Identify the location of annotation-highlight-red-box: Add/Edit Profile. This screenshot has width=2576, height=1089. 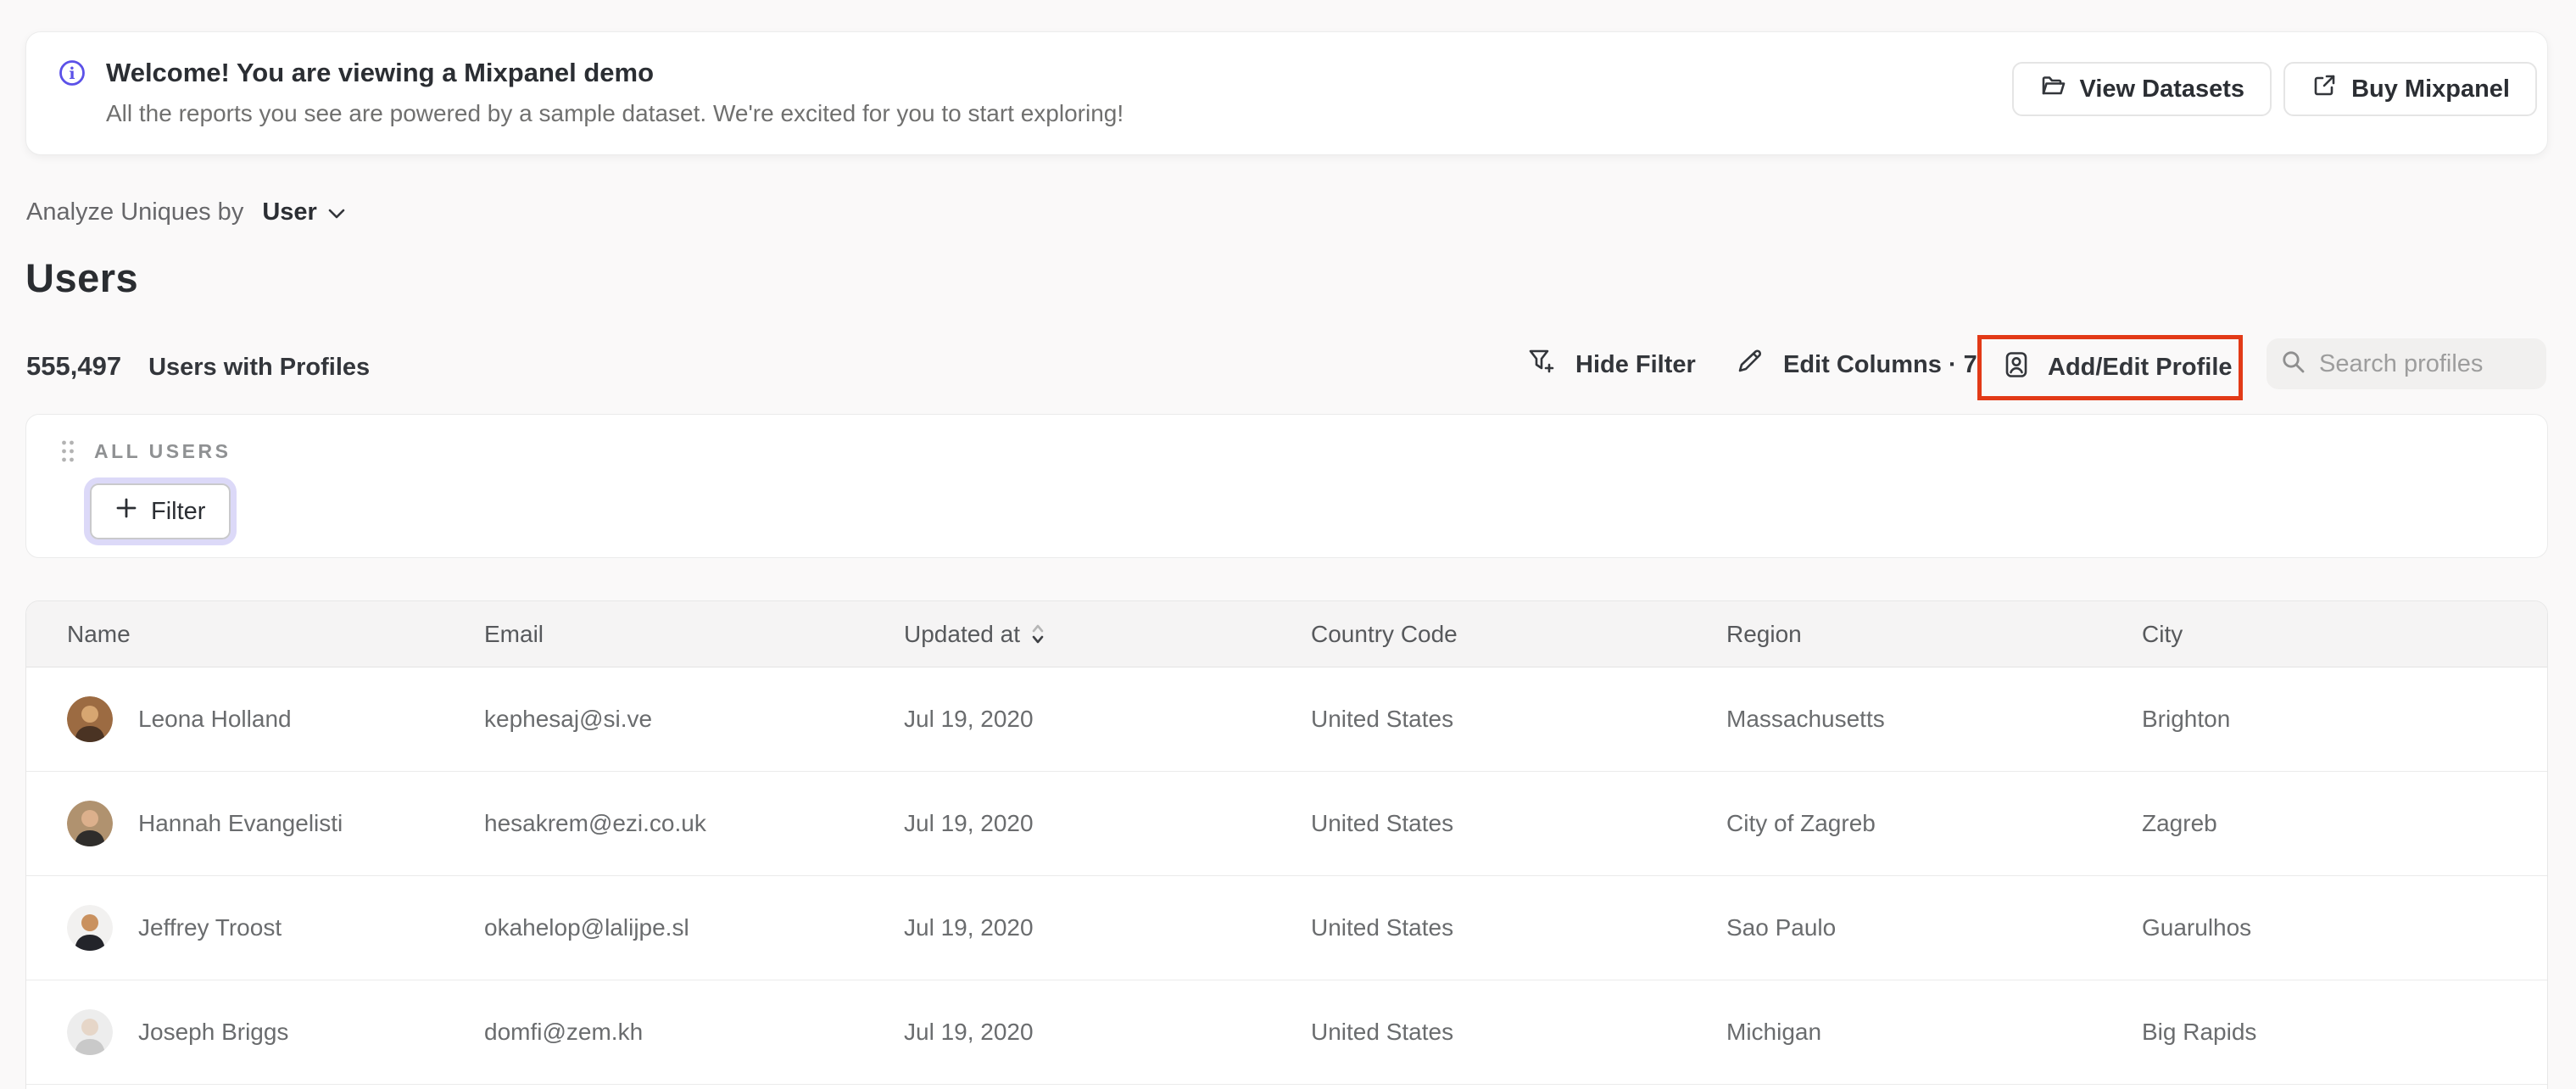
(2110, 367).